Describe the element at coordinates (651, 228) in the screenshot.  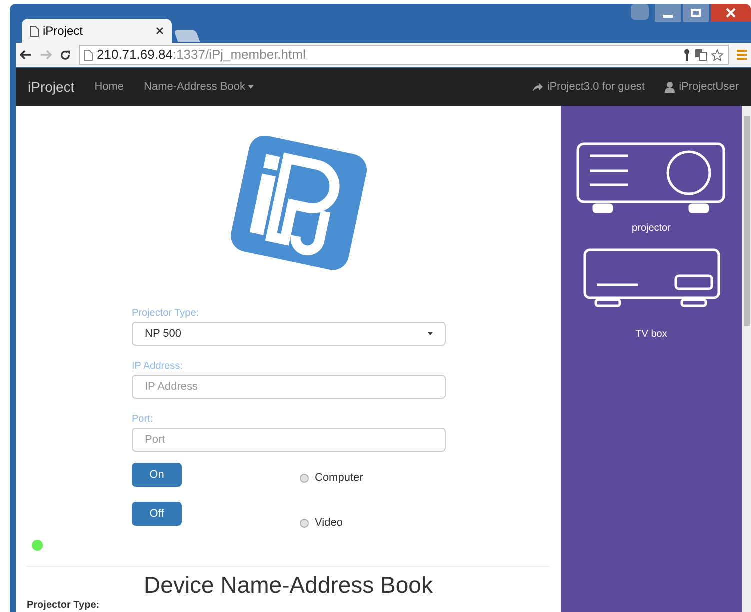
I see `device-label: projector` at that location.